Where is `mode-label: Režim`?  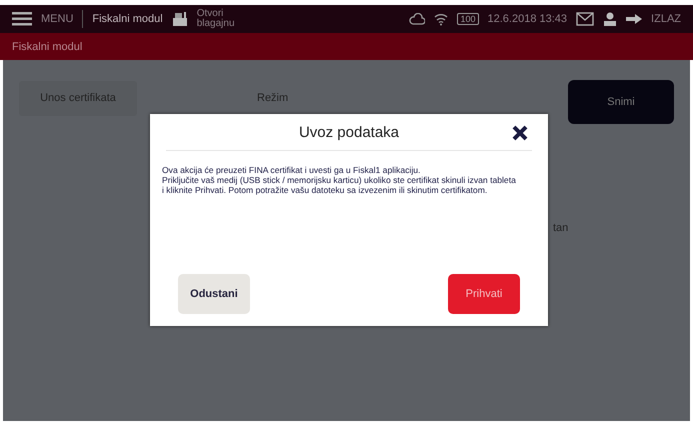
mode-label: Režim is located at coordinates (272, 98).